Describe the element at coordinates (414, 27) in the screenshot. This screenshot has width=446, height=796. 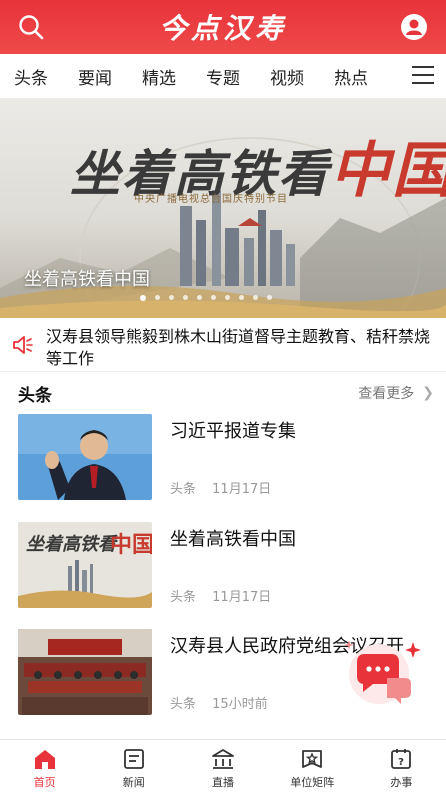
I see `user-icon` at that location.